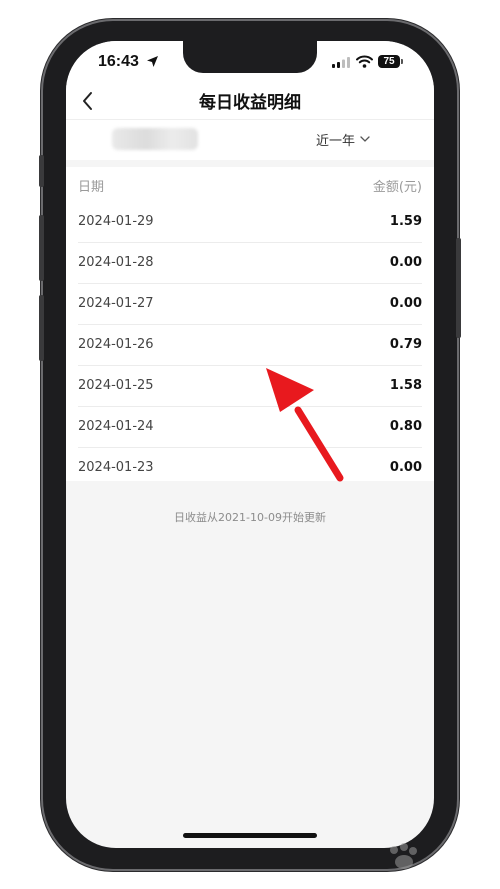  What do you see at coordinates (250, 184) in the screenshot?
I see `table-header: 日期 金额(元)` at bounding box center [250, 184].